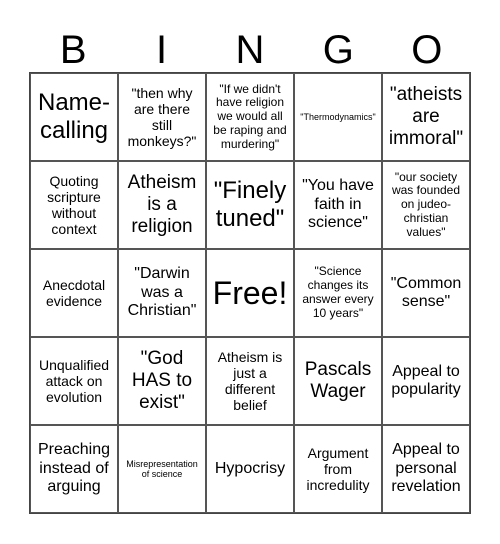 The width and height of the screenshot is (500, 544). I want to click on bingo-cell: "Darwin was a Christian", so click(162, 293).